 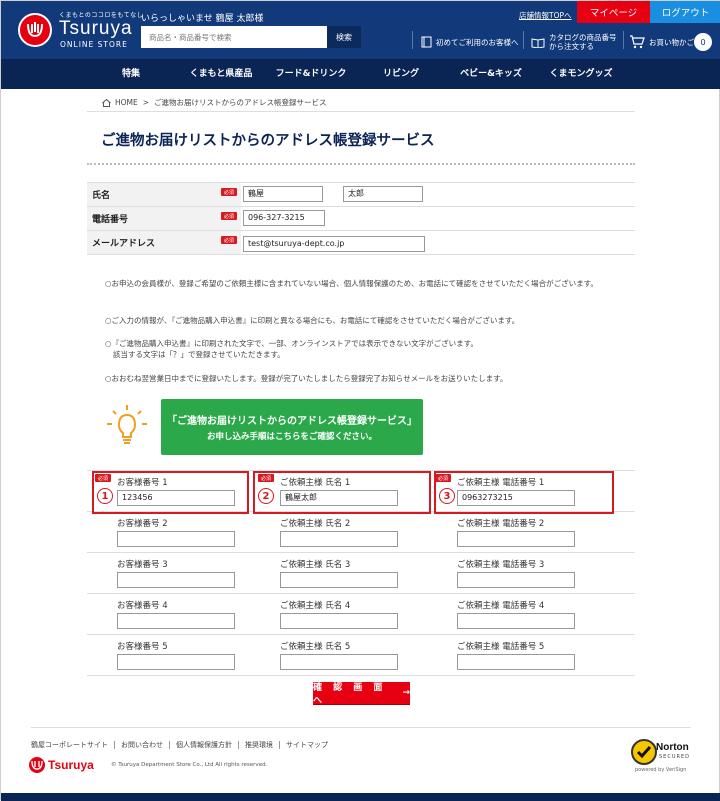 What do you see at coordinates (477, 42) in the screenshot?
I see `first-time-label: 初めてご利用のお客様へ` at bounding box center [477, 42].